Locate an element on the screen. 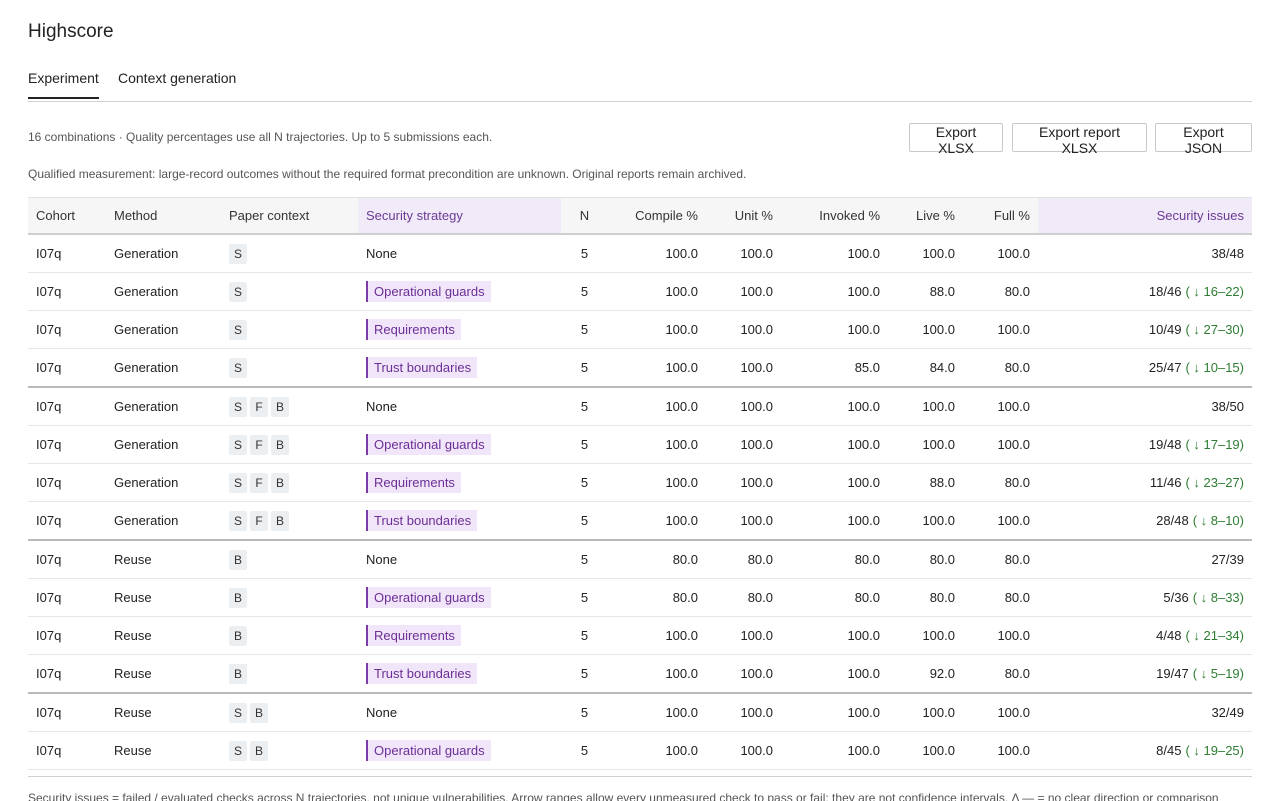  export-json-button: Export JSON is located at coordinates (1203, 139).